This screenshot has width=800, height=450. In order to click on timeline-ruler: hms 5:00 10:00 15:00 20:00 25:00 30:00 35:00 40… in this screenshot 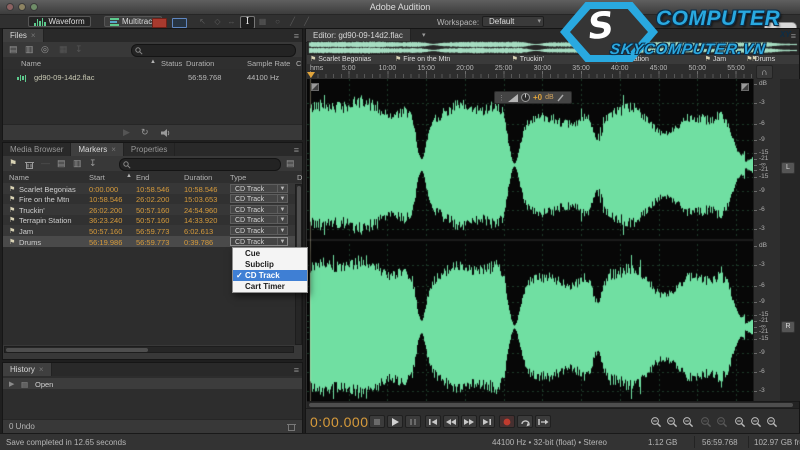, I will do `click(553, 72)`.